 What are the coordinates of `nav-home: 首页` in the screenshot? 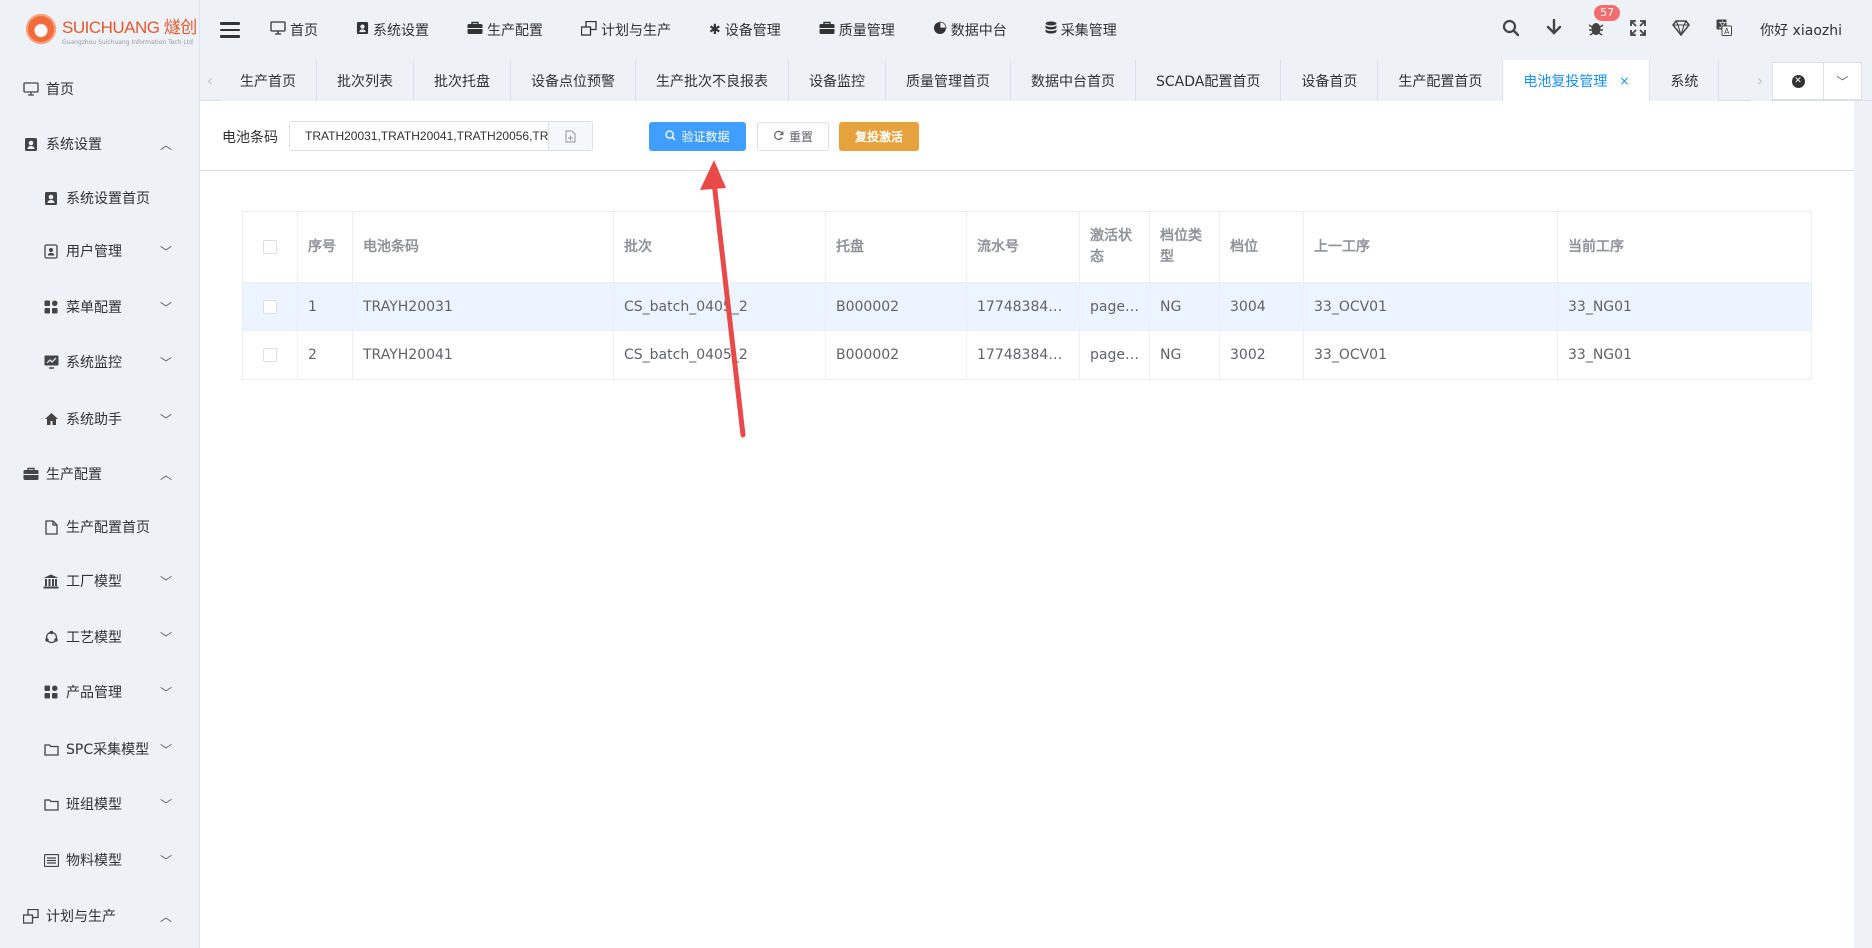 It's located at (294, 30).